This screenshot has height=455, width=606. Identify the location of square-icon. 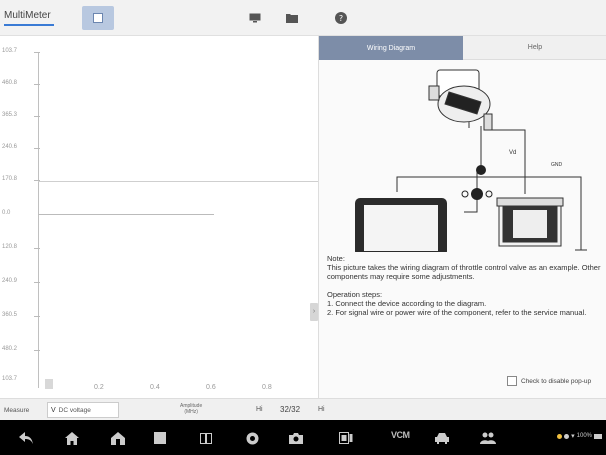
(98, 18).